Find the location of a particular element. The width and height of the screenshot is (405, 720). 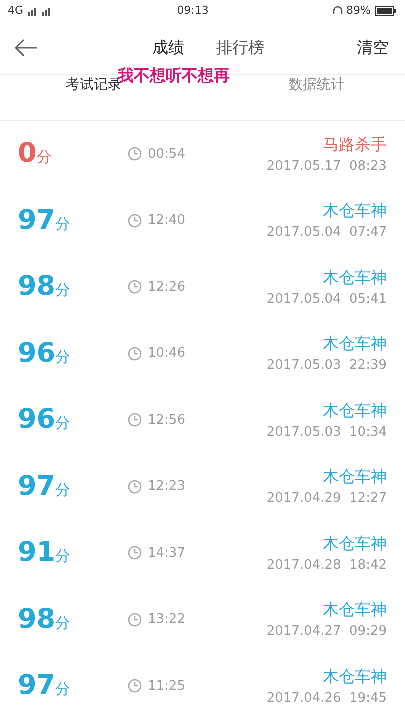

date-time: 2017.05.03 10:34 is located at coordinates (326, 433).